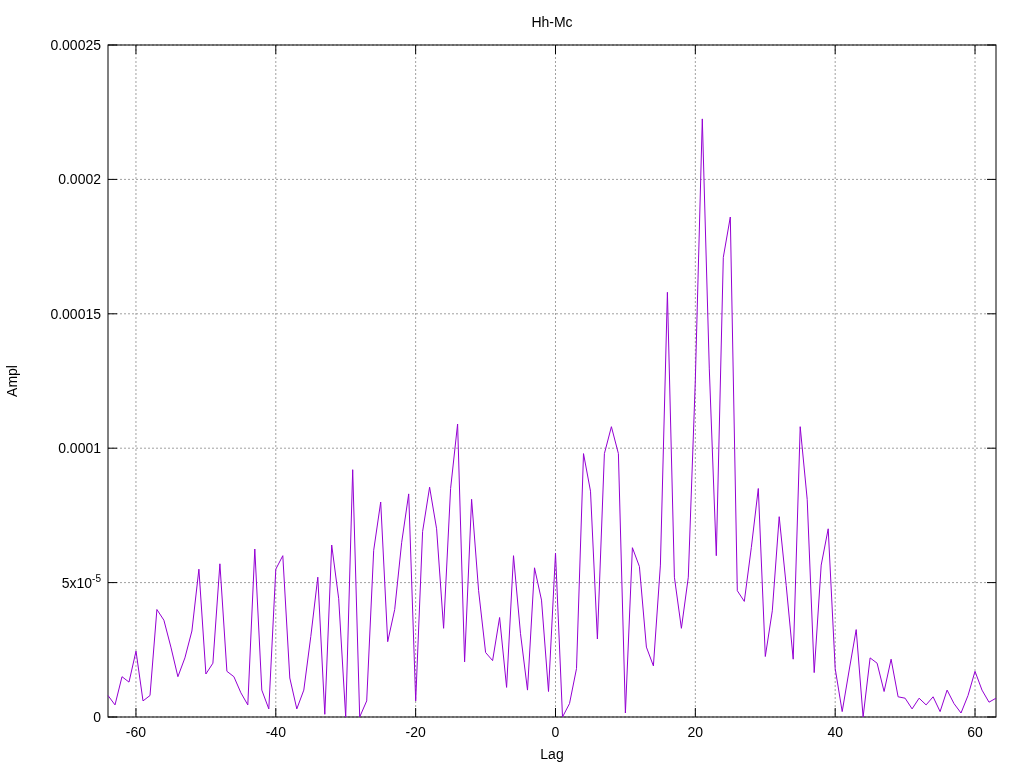 The height and width of the screenshot is (768, 1024). I want to click on x-axis-label: Lag, so click(552, 754).